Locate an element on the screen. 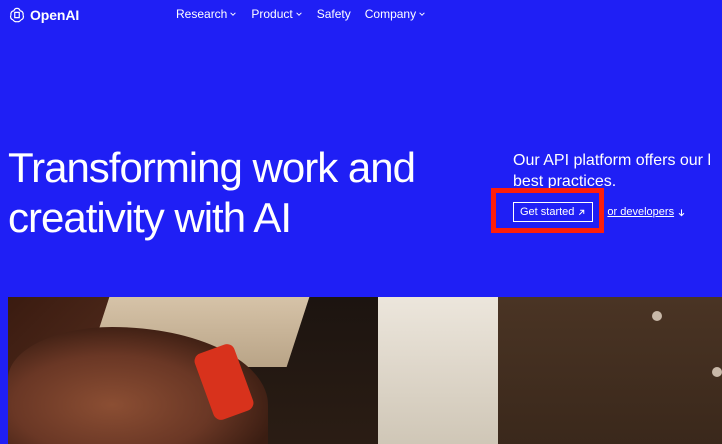  menu-item-research: Research is located at coordinates (206, 14).